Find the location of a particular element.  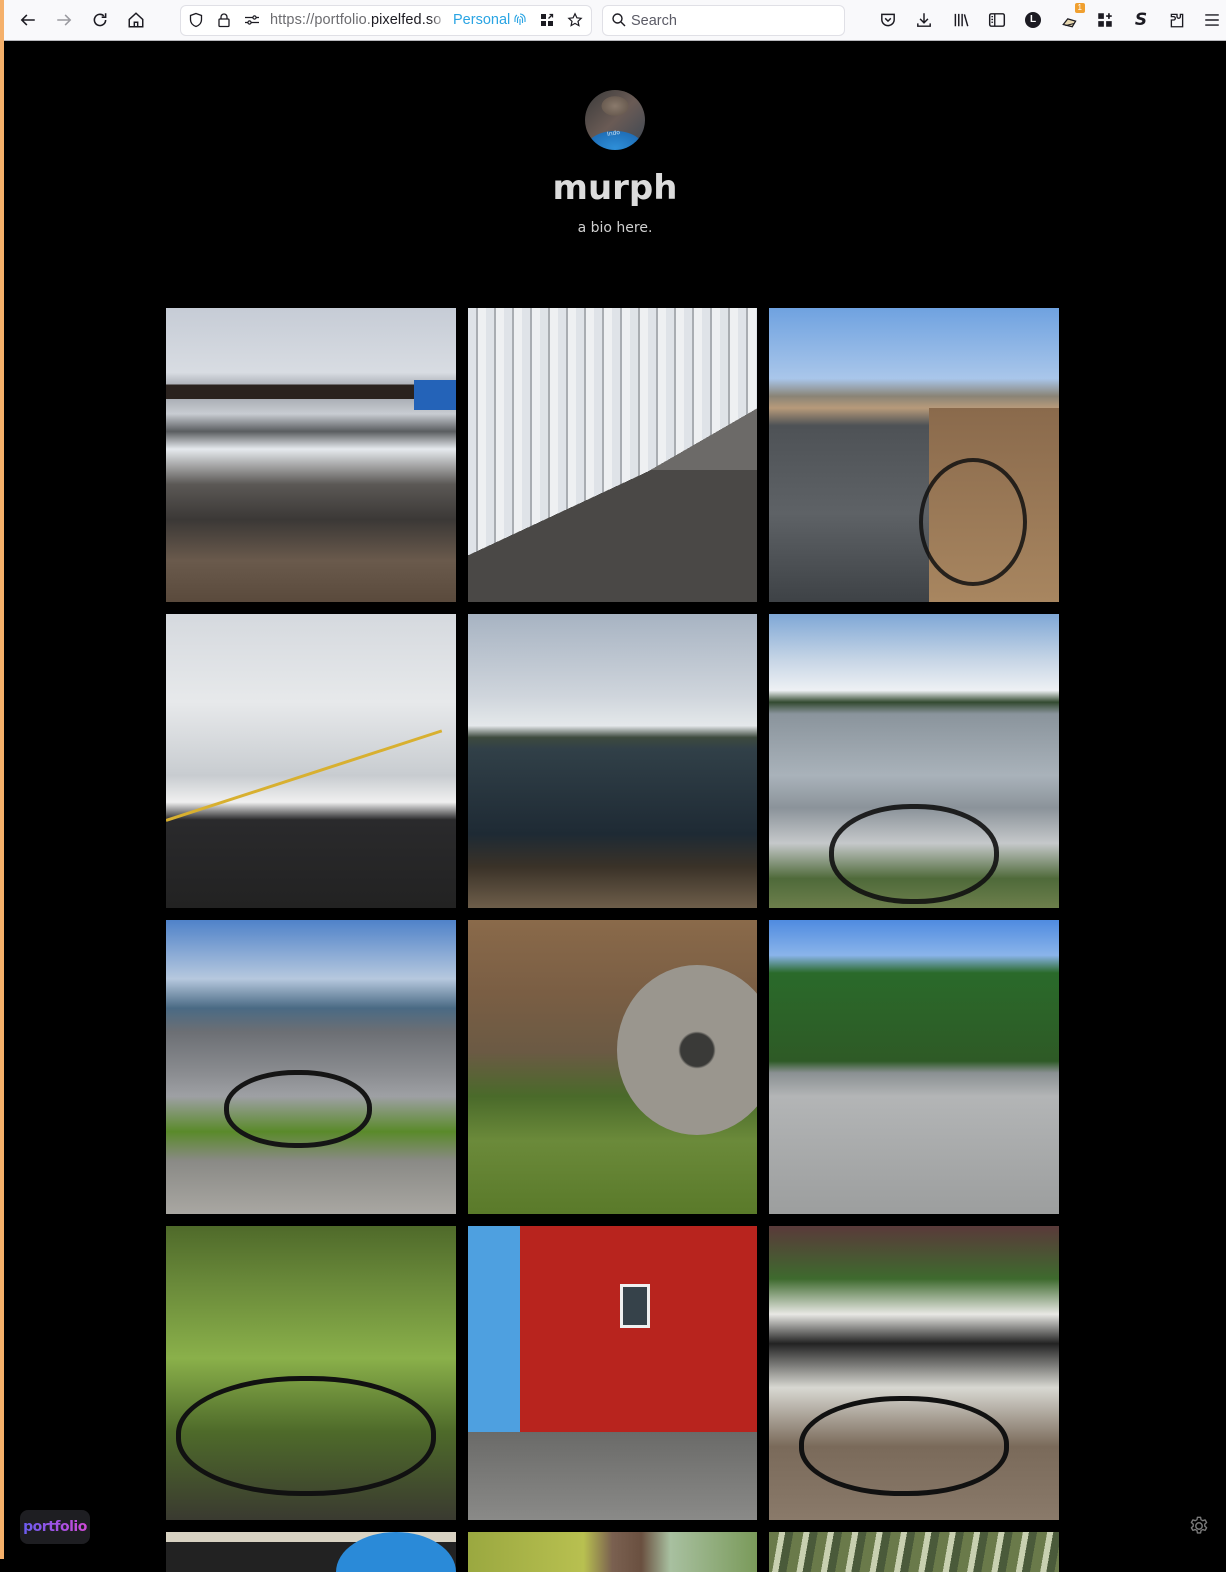

menu-icon is located at coordinates (1212, 20).